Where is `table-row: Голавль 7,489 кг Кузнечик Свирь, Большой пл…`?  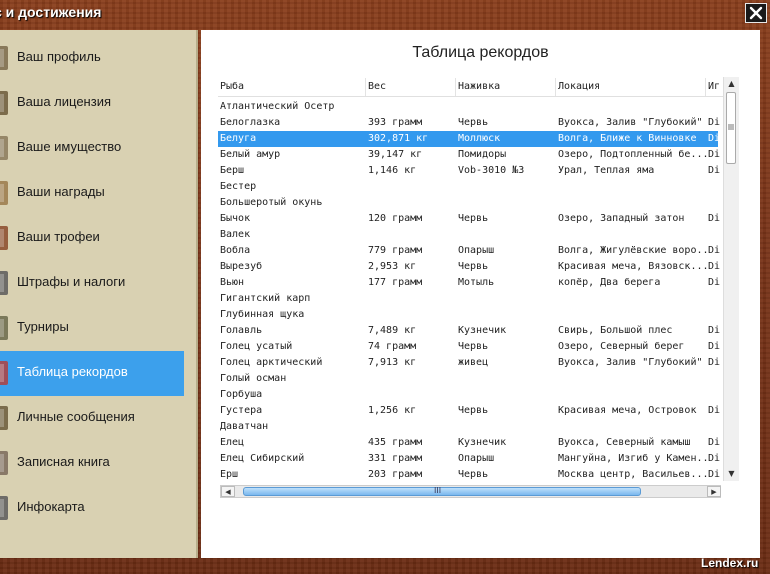
table-row: Голавль 7,489 кг Кузнечик Свирь, Большой пл… is located at coordinates (469, 331).